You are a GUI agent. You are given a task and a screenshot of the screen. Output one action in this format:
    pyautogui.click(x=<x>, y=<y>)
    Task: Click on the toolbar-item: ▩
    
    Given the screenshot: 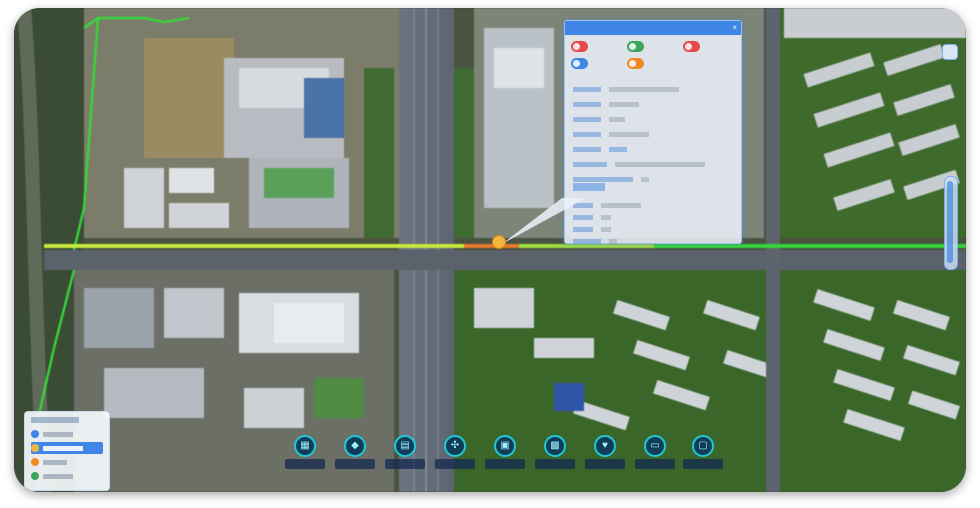 What is the action you would take?
    pyautogui.click(x=555, y=455)
    